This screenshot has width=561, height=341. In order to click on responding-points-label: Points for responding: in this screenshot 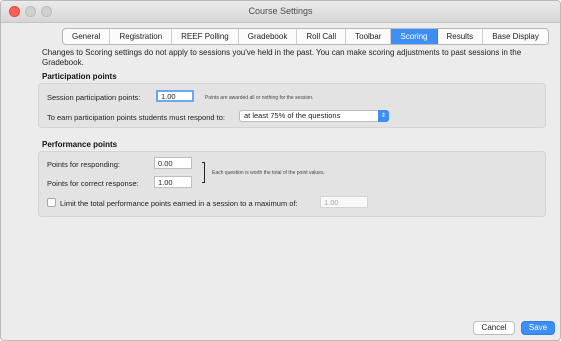, I will do `click(83, 164)`.